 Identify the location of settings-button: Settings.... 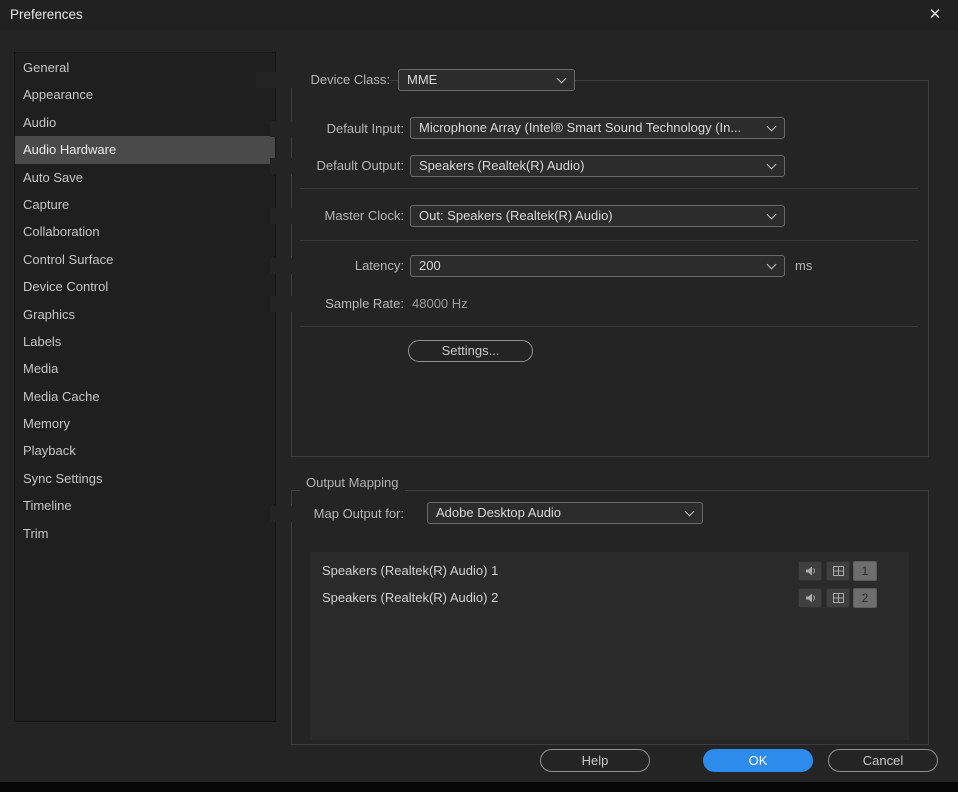
(470, 351).